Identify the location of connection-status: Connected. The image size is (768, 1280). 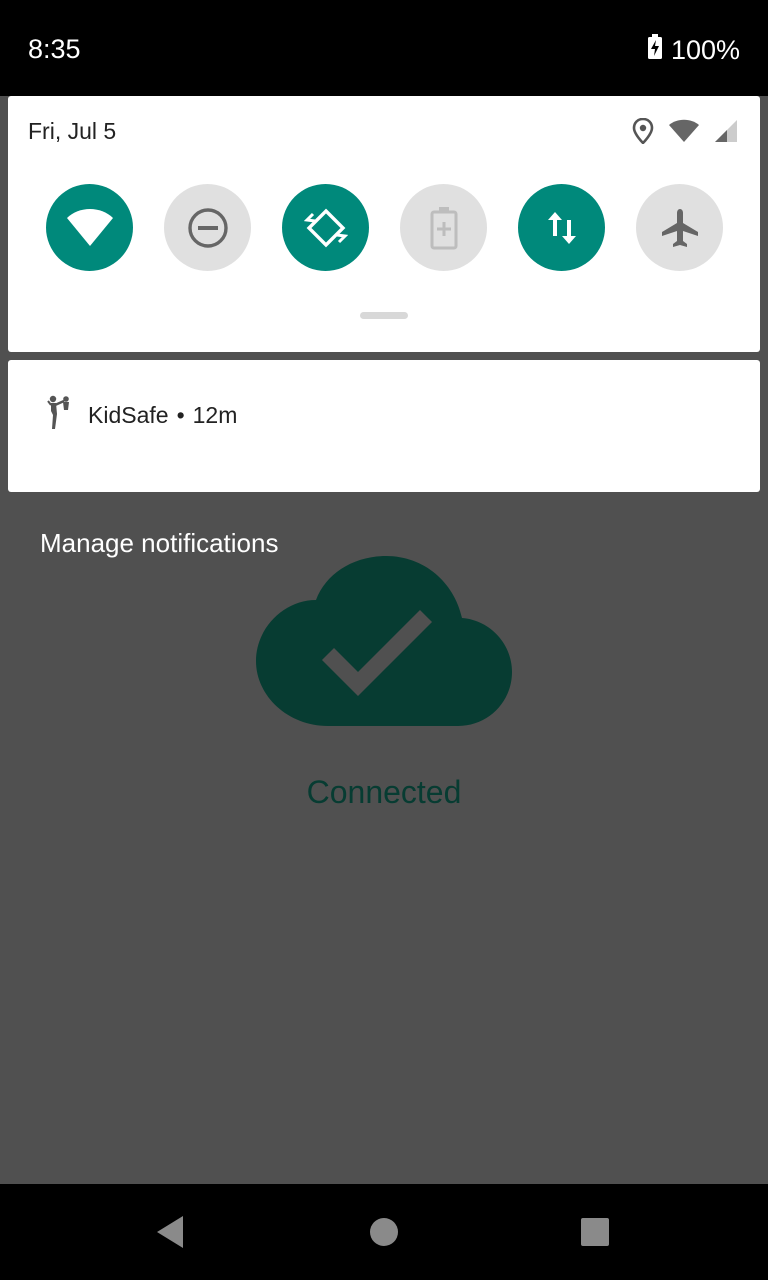
(384, 792).